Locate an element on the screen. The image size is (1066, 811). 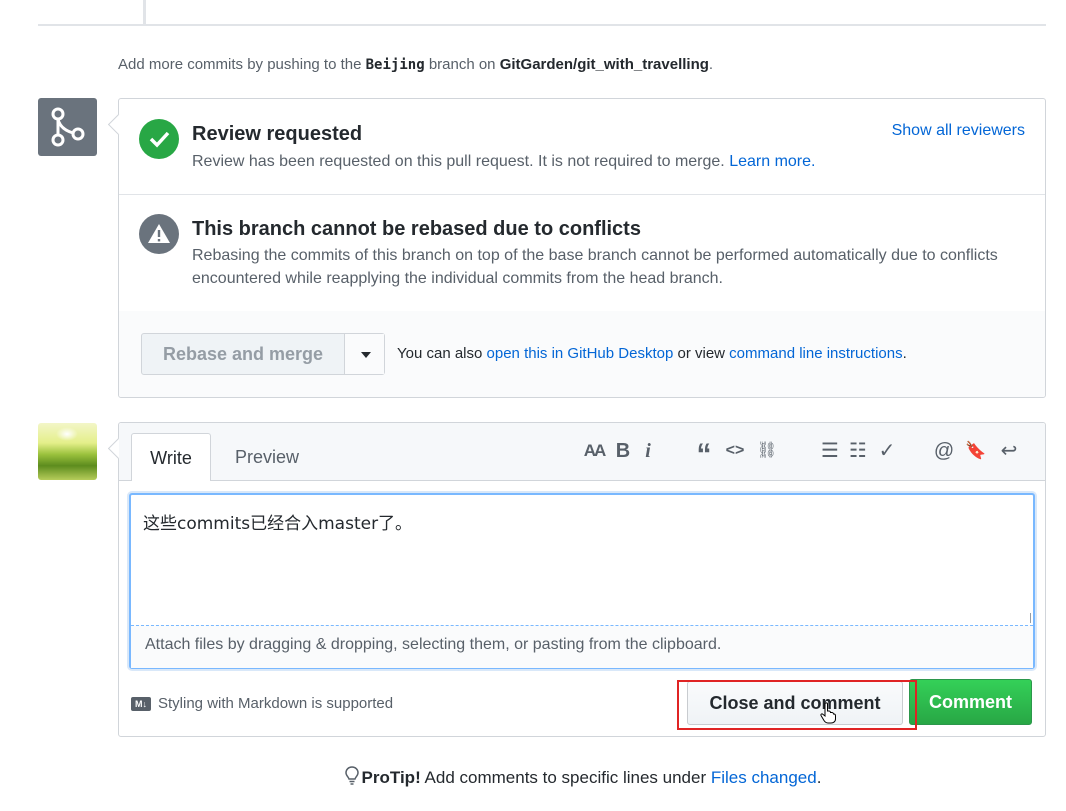
rebase-and-merge-button: Rebase and merge is located at coordinates (263, 354).